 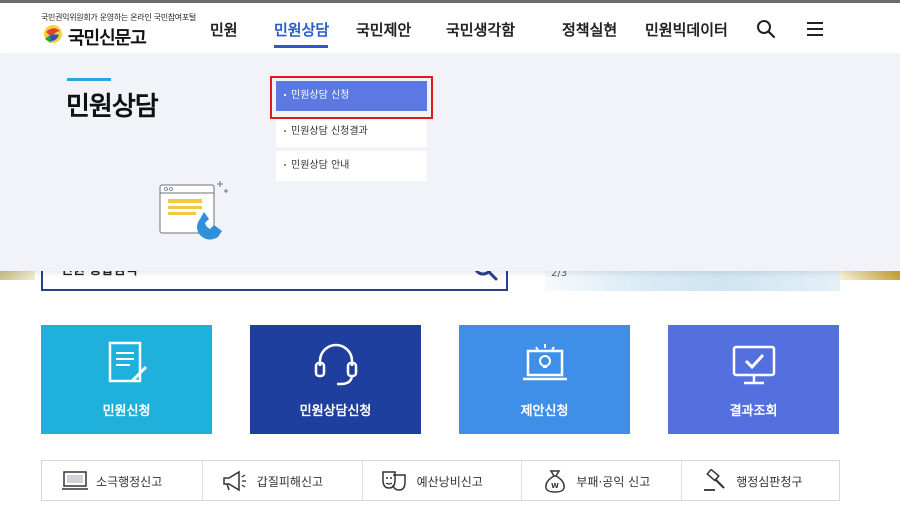 I want to click on quick-menu-consultation: 민원상담신청, so click(x=335, y=379).